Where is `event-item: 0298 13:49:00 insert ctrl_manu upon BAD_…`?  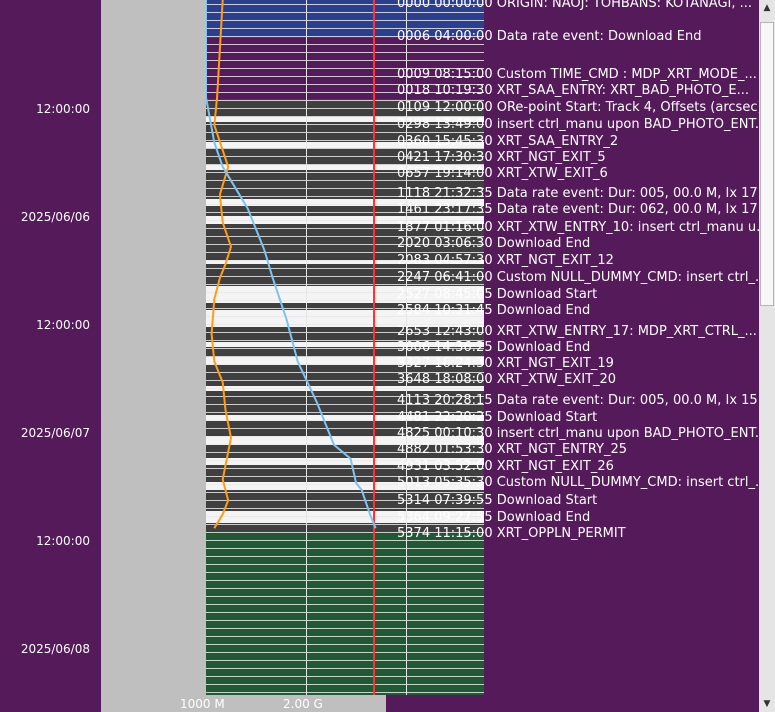
event-item: 0298 13:49:00 insert ctrl_manu upon BAD_… is located at coordinates (578, 125).